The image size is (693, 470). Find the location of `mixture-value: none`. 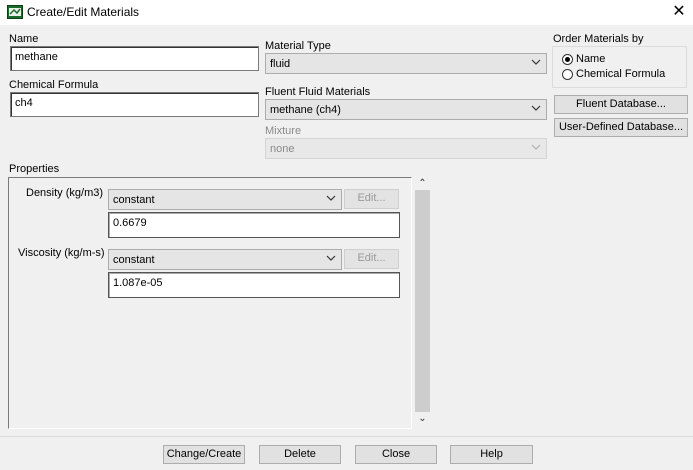

mixture-value: none is located at coordinates (282, 149).